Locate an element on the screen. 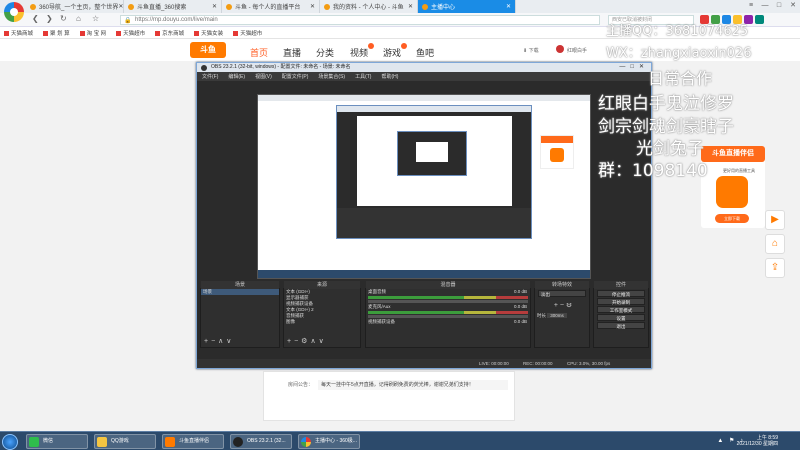  nested-promo is located at coordinates (557, 152).